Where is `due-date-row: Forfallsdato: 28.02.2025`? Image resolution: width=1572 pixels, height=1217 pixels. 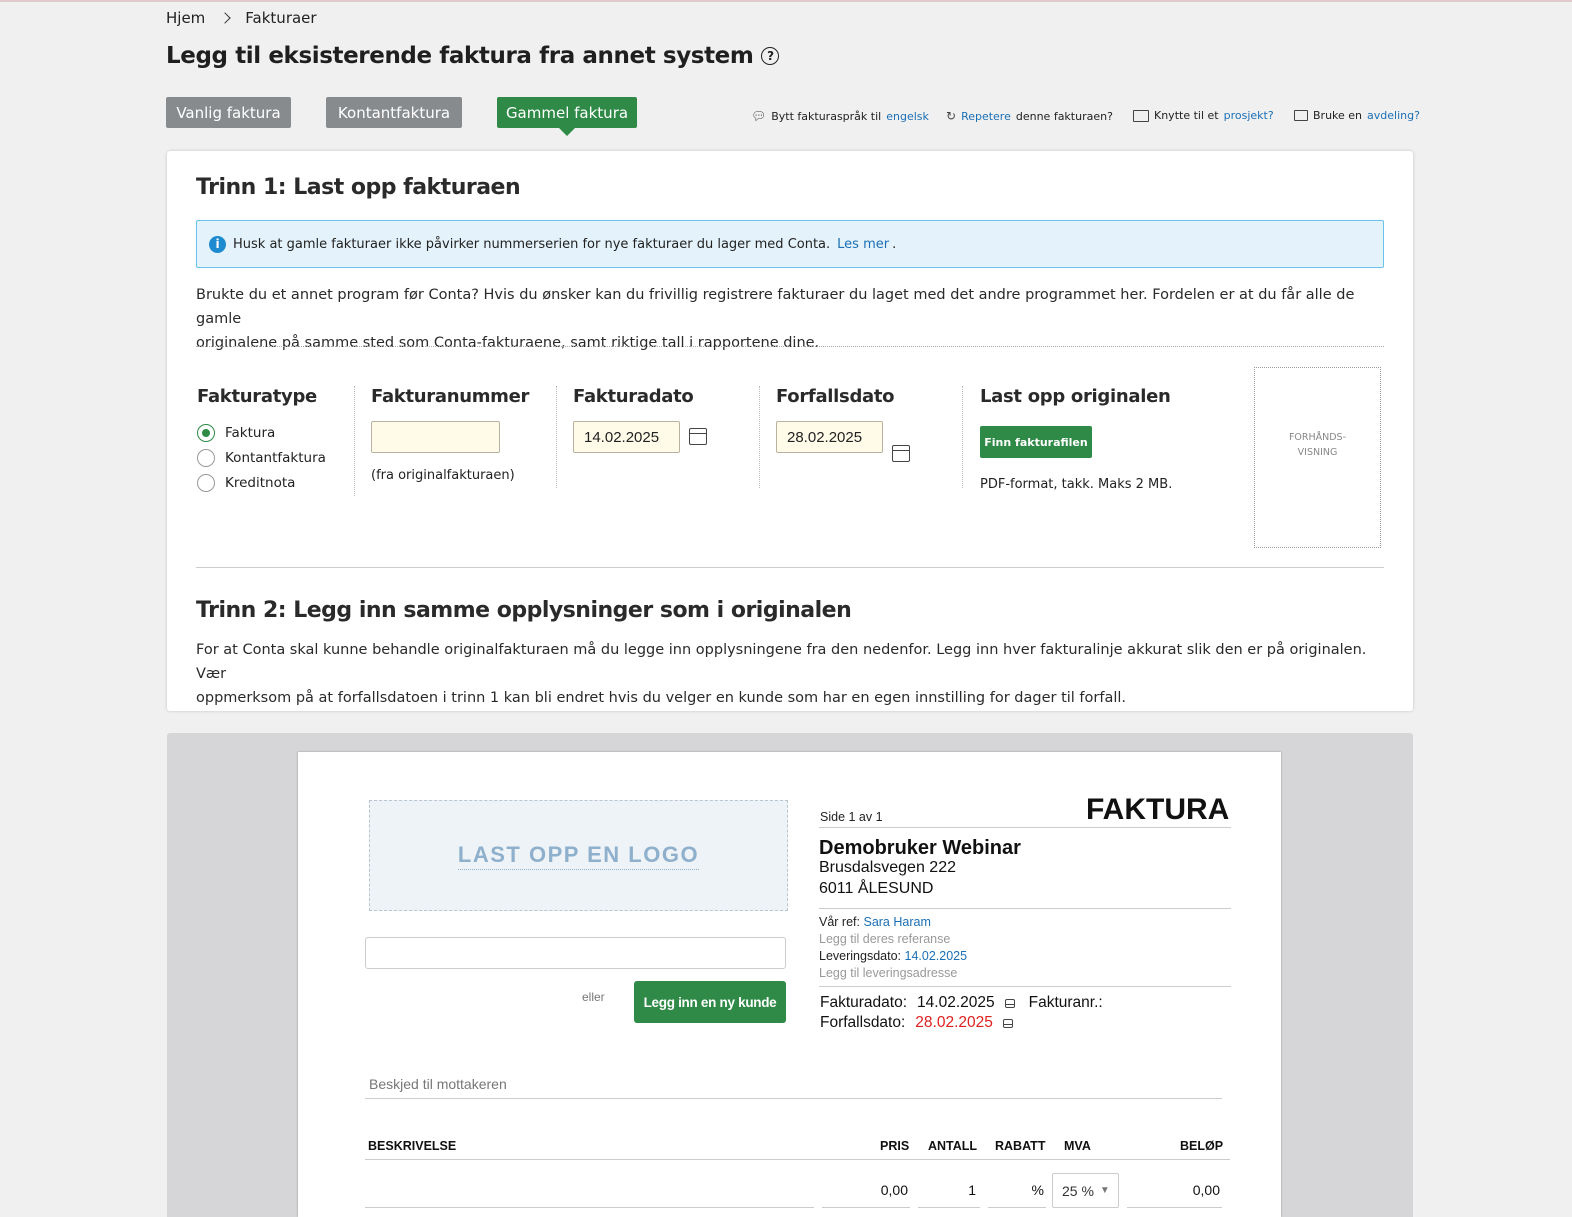 due-date-row: Forfallsdato: 28.02.2025 is located at coordinates (916, 1023).